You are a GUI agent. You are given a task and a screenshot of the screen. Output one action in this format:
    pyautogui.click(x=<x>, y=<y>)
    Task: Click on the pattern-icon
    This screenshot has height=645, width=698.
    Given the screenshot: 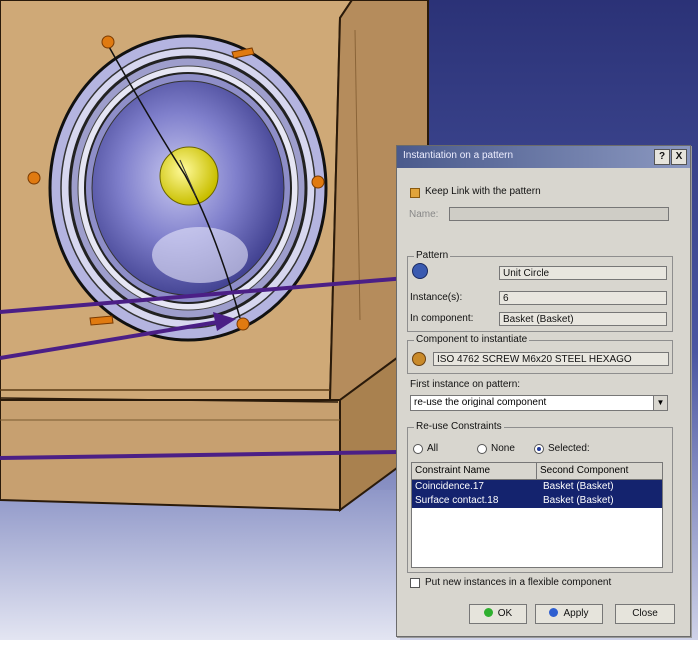 What is the action you would take?
    pyautogui.click(x=420, y=271)
    